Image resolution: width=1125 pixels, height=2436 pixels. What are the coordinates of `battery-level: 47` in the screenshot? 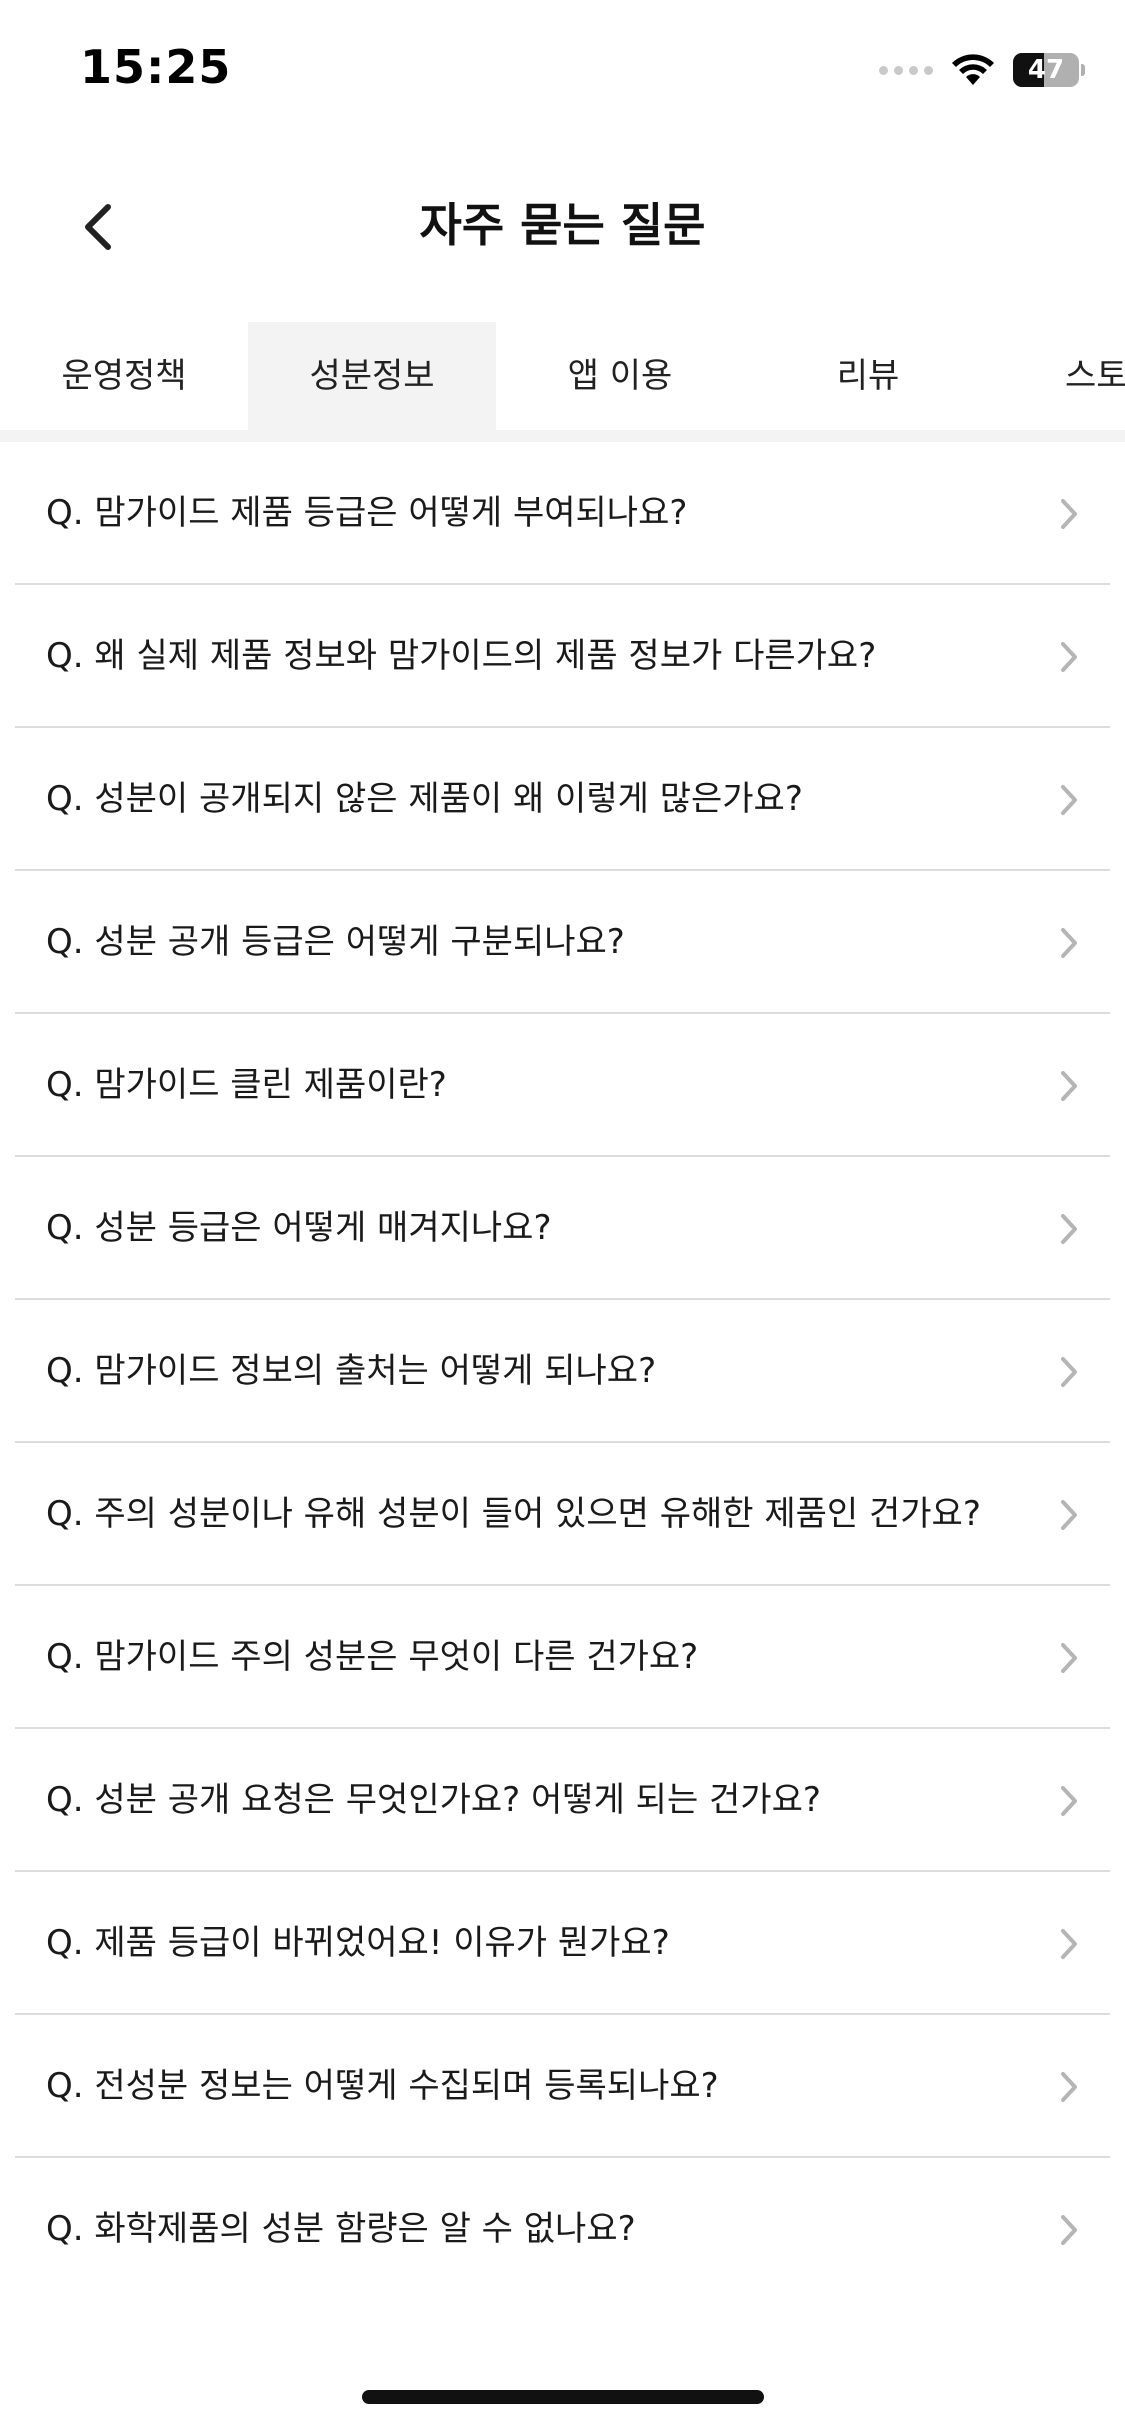 It's located at (1046, 70).